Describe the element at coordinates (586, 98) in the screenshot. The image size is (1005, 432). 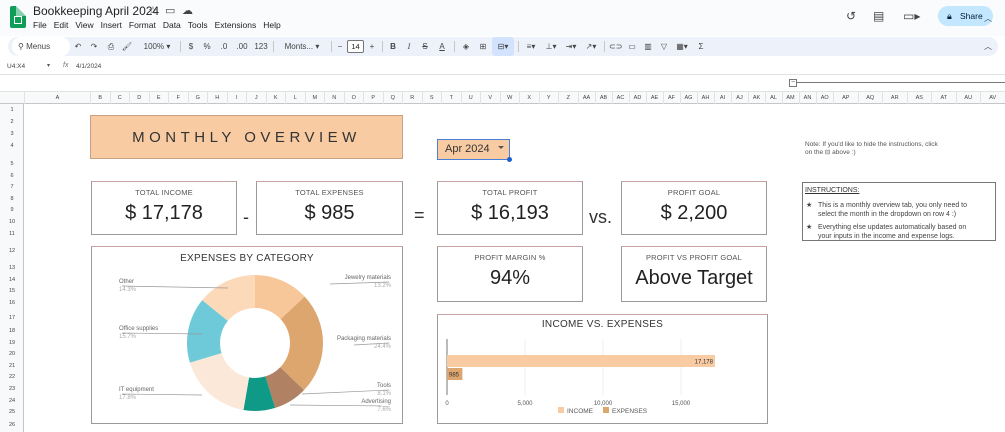
I see `column-header-aa: AA` at that location.